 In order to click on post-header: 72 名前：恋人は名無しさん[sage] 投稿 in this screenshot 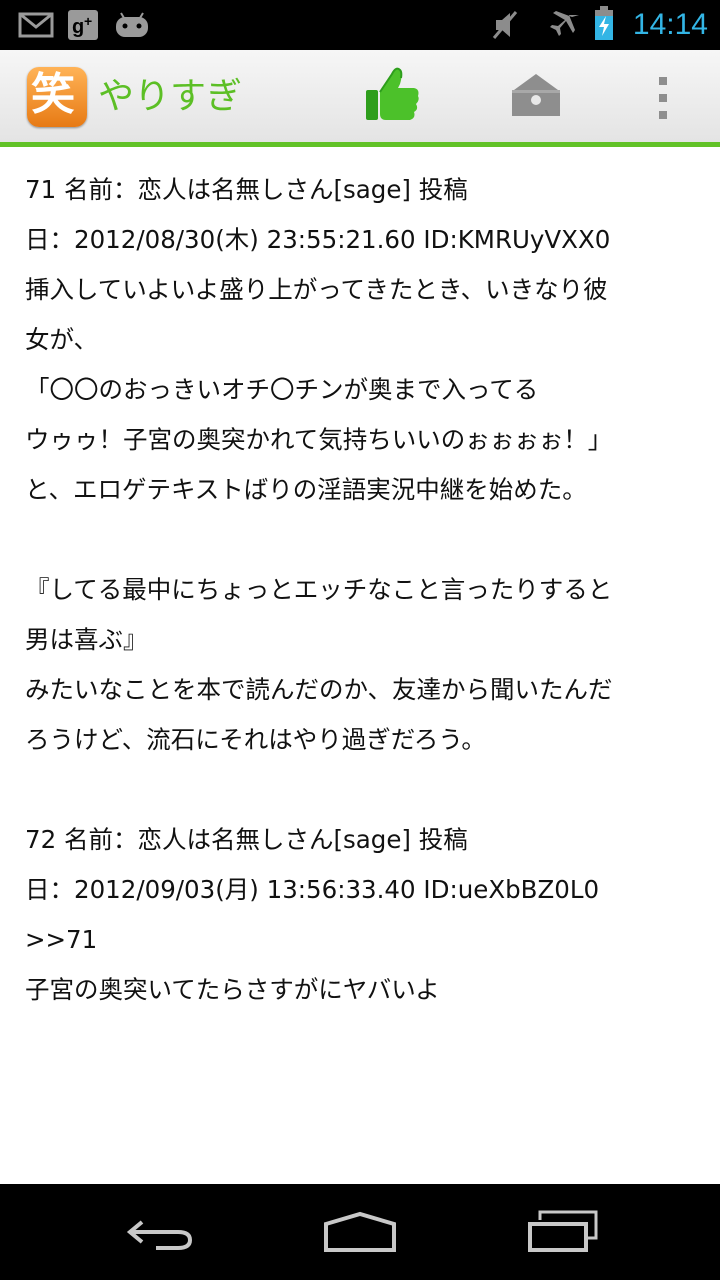, I will do `click(246, 839)`.